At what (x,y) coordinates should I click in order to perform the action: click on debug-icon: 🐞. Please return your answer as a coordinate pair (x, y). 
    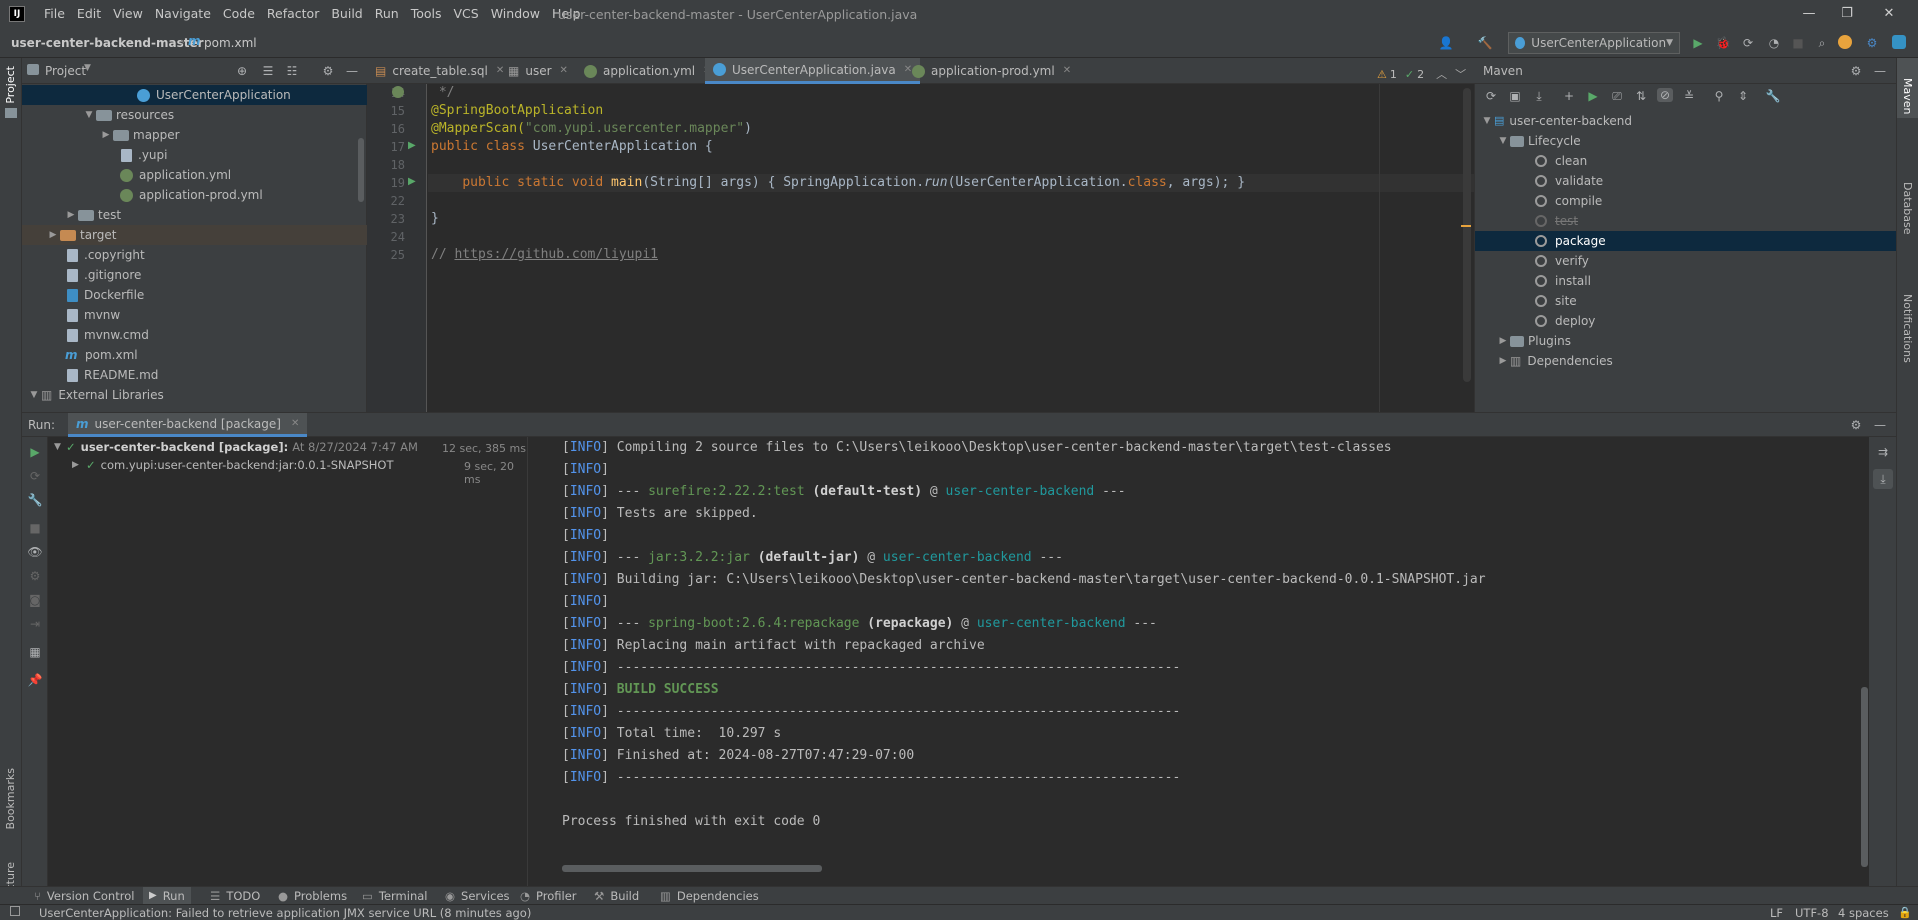
    Looking at the image, I should click on (1723, 43).